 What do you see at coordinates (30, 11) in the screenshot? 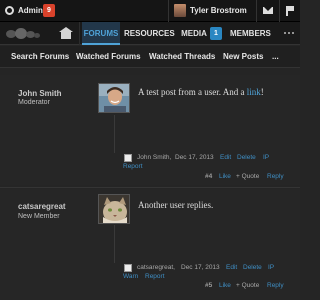
I see `admin-link: Admin` at bounding box center [30, 11].